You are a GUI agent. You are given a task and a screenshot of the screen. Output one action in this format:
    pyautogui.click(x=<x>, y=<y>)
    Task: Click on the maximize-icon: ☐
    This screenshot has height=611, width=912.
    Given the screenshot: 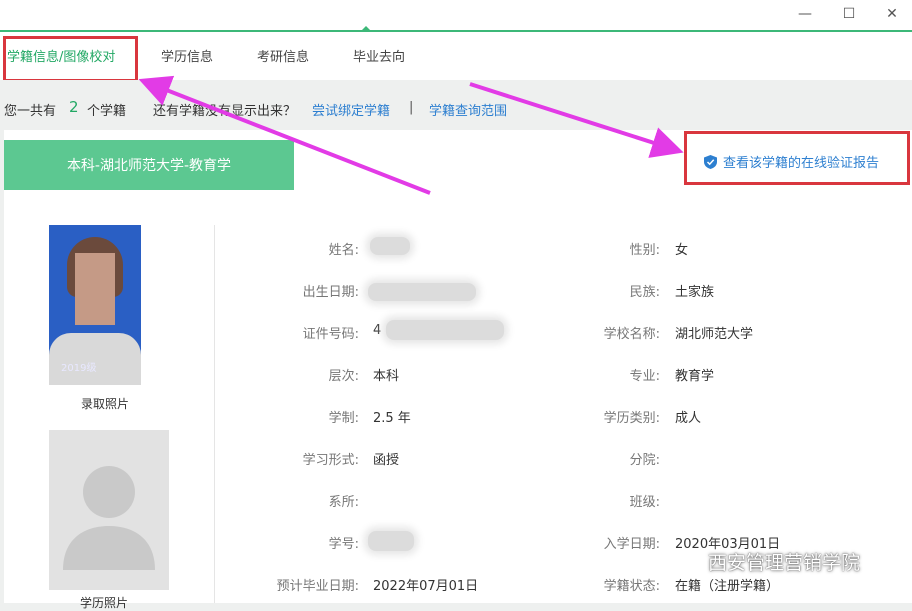 What is the action you would take?
    pyautogui.click(x=849, y=14)
    